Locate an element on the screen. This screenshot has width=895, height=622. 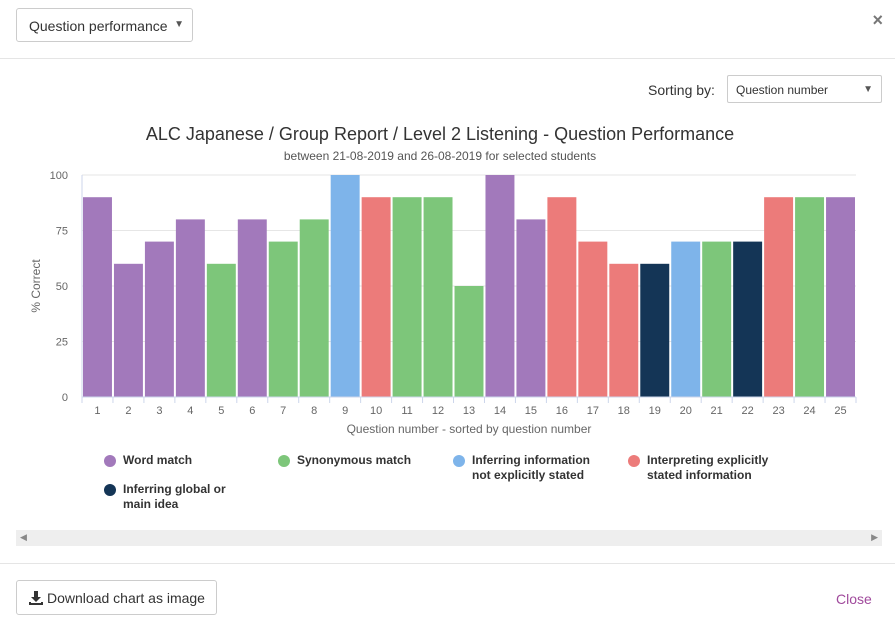
bar-q20 is located at coordinates (686, 319).